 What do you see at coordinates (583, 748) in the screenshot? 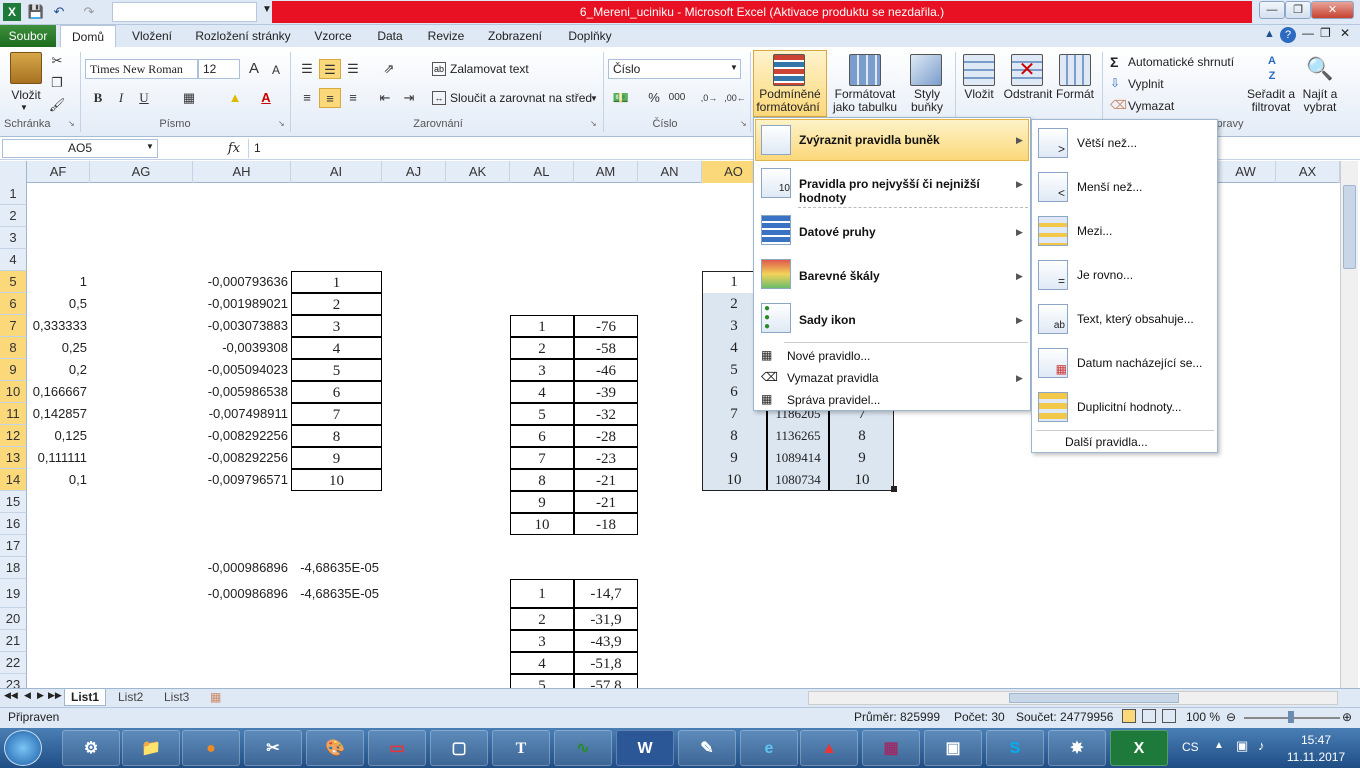
I see `taskbar-plot-icon: ∿` at bounding box center [583, 748].